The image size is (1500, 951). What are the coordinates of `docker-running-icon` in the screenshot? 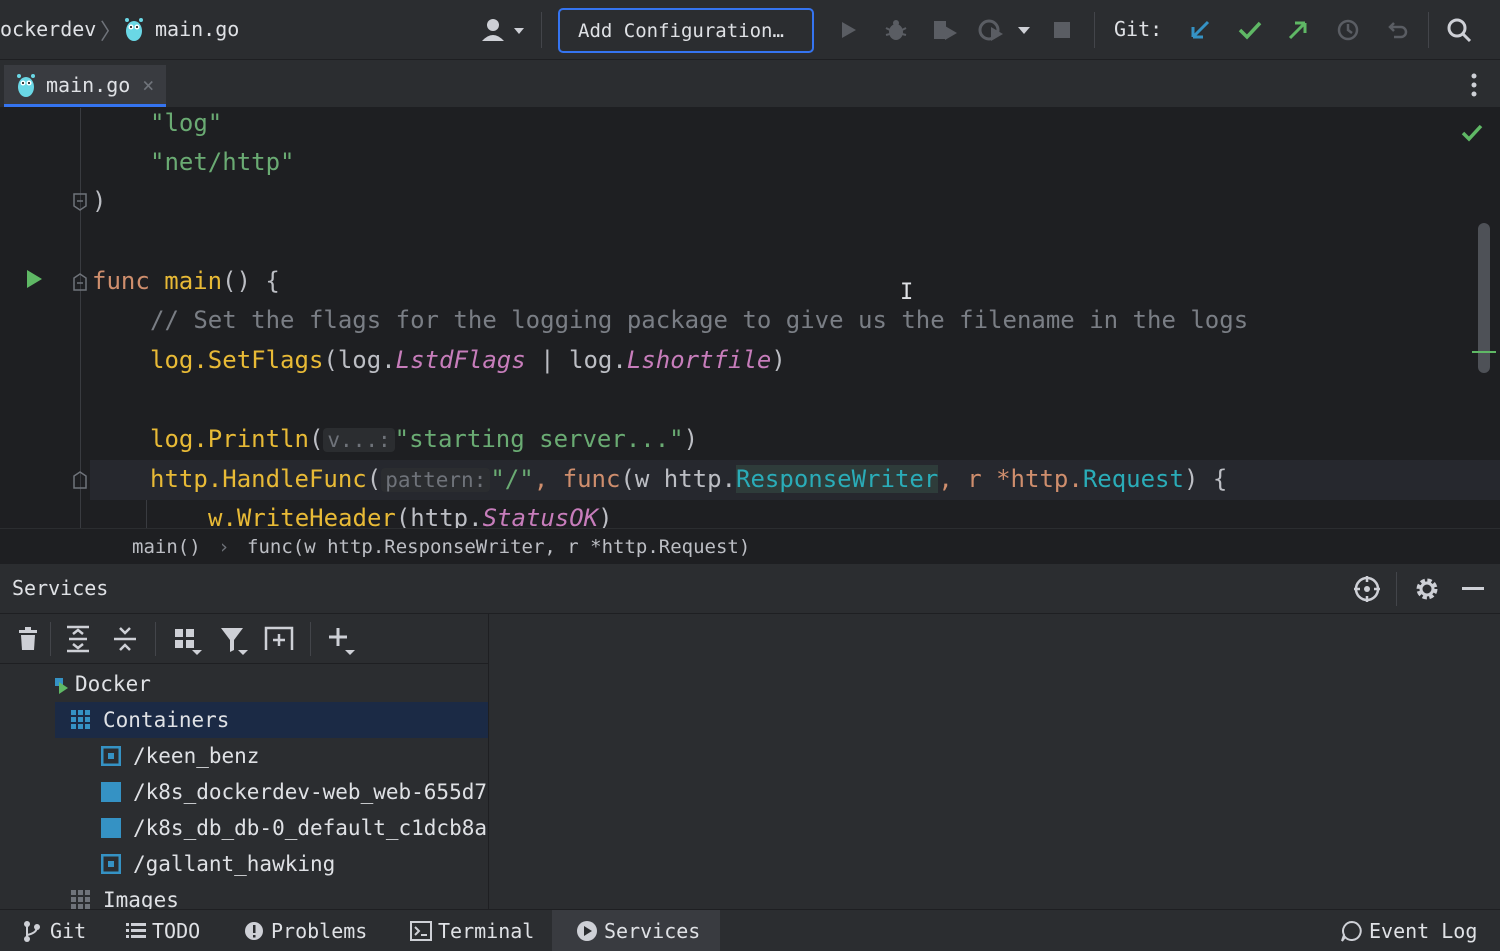 It's located at (62, 681).